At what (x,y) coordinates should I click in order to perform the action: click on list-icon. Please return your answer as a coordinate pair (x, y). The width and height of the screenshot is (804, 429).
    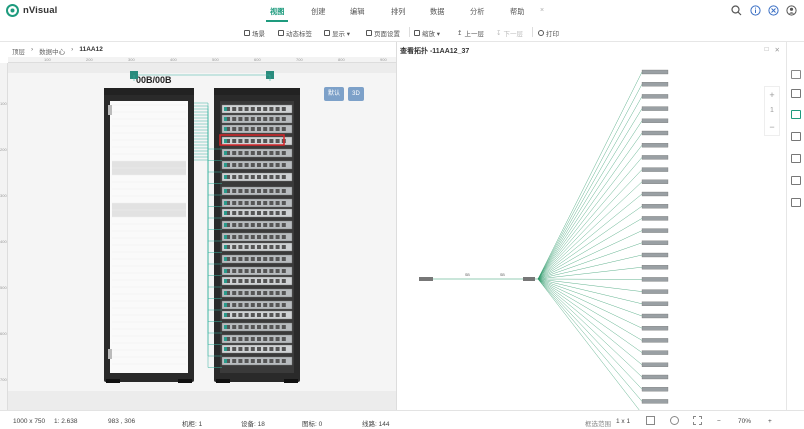
    Looking at the image, I should click on (796, 158).